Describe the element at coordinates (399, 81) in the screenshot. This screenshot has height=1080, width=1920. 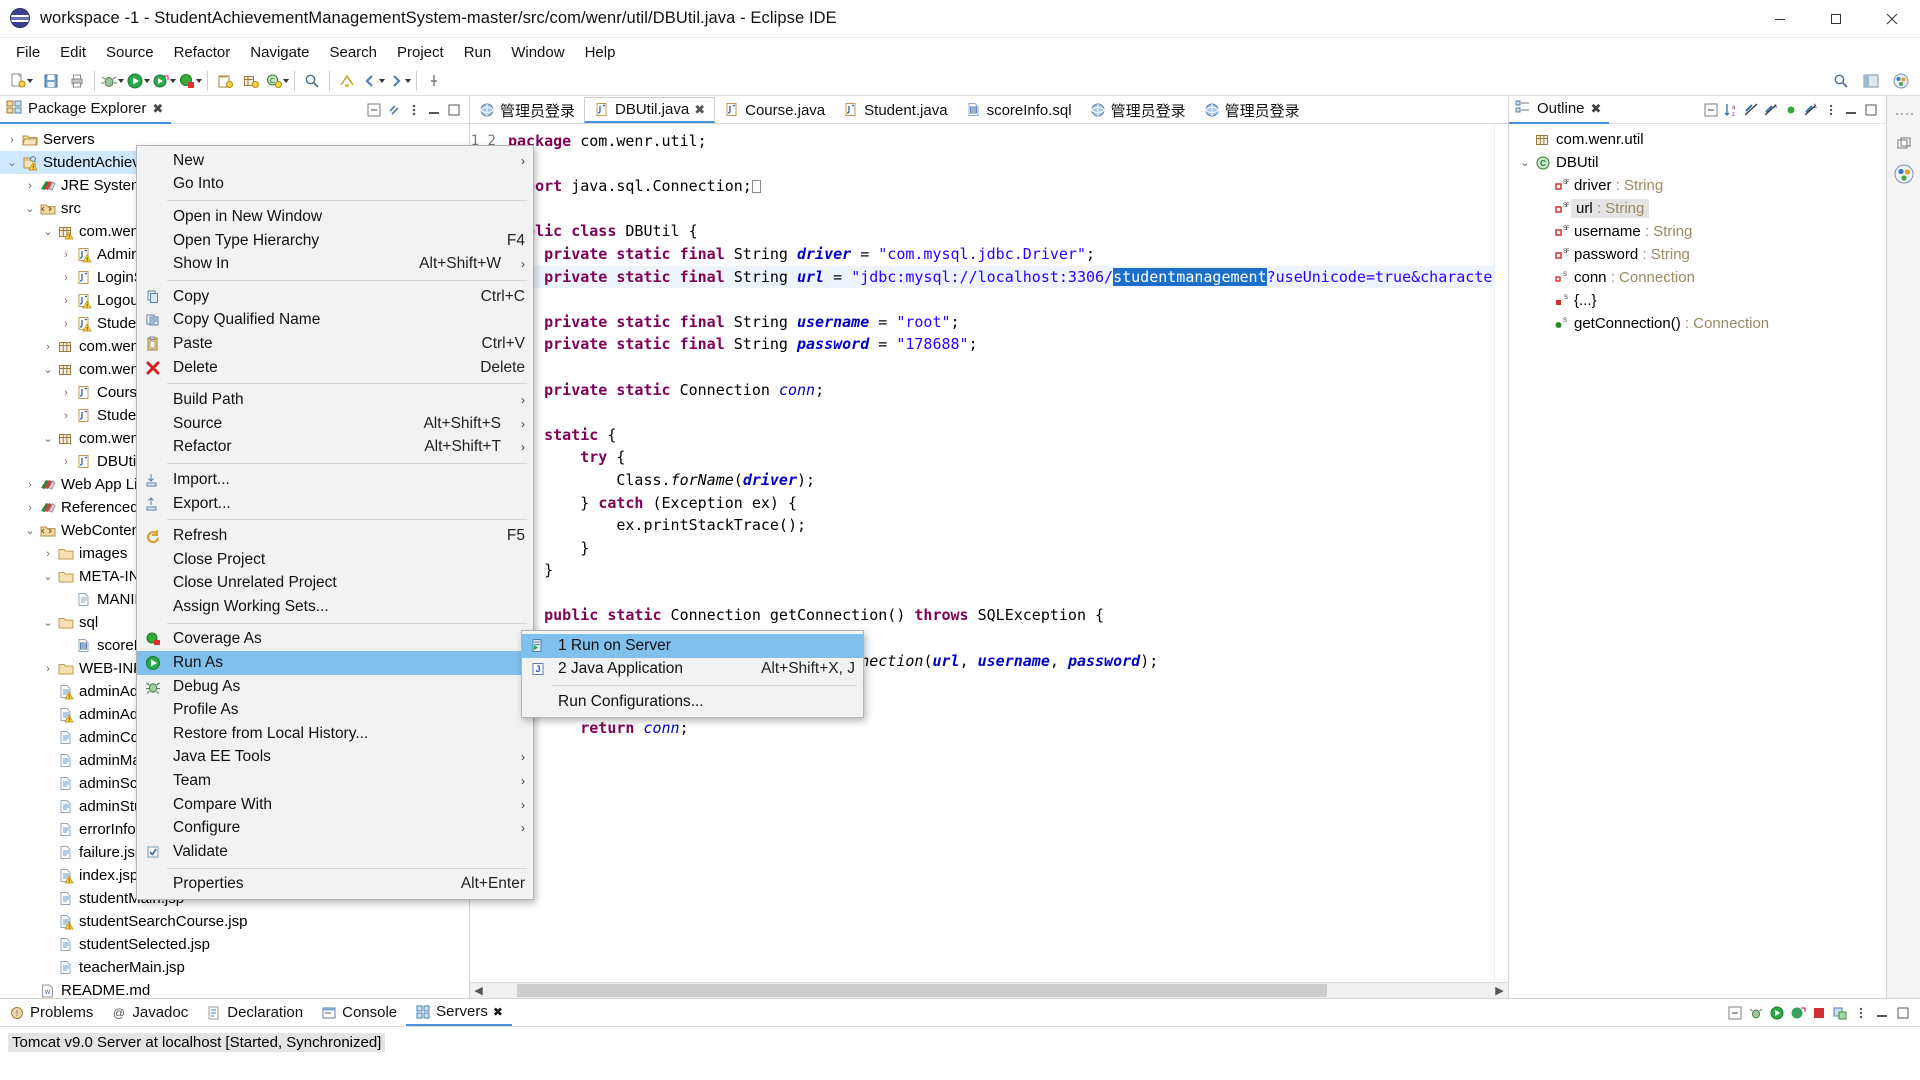
I see `forward-icon` at that location.